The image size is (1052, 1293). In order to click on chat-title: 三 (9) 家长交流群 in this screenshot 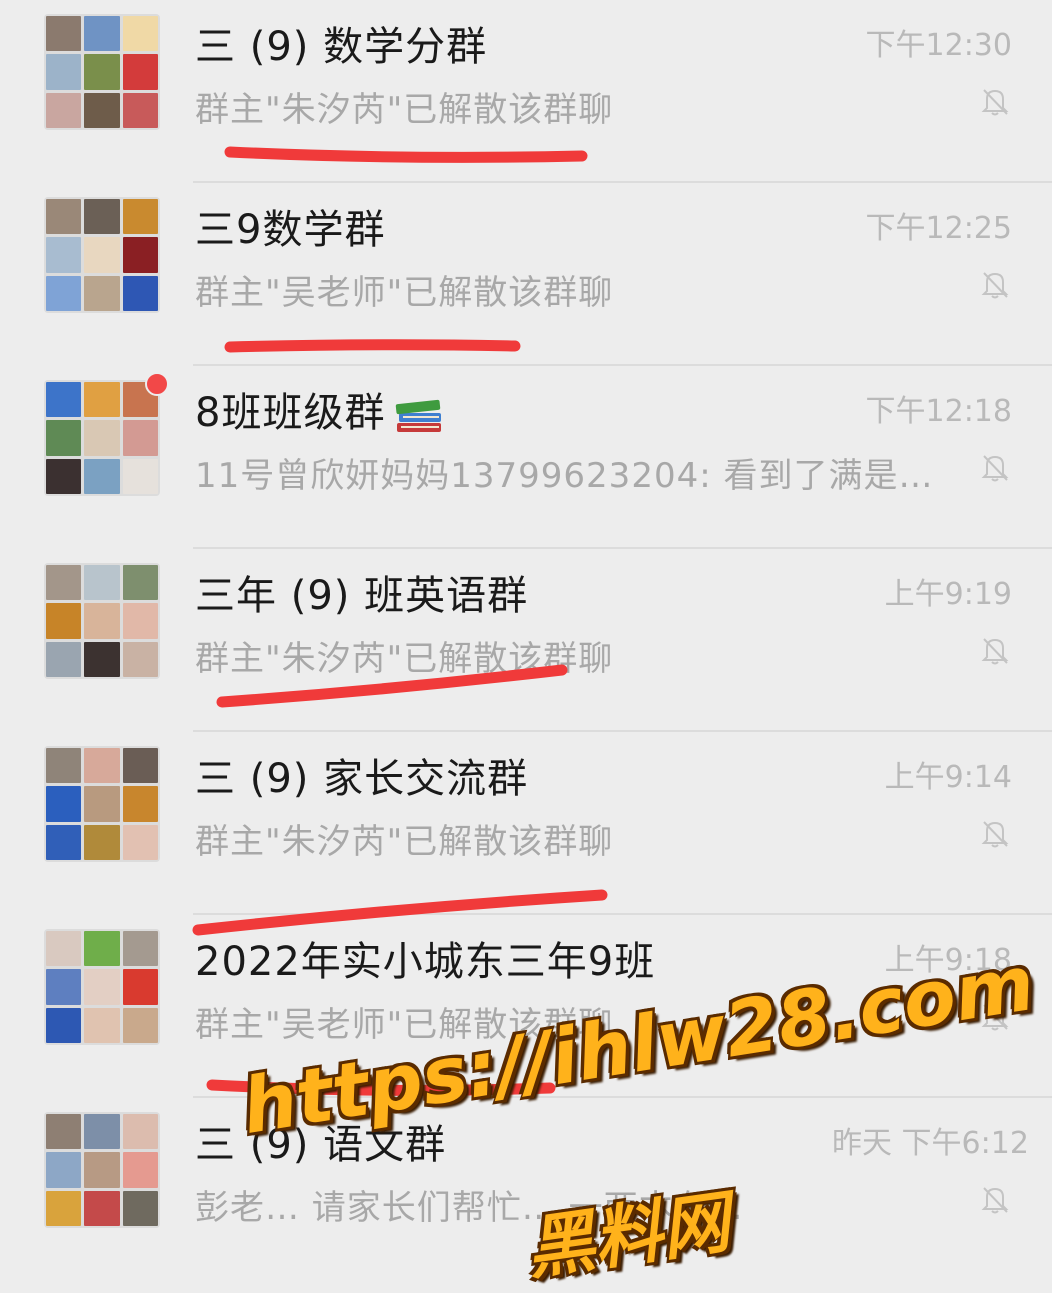, I will do `click(362, 779)`.